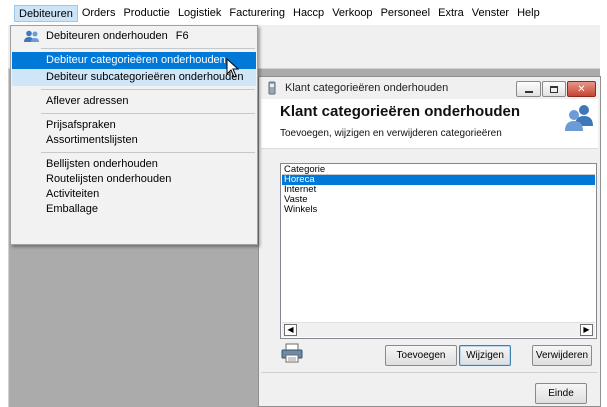 The height and width of the screenshot is (407, 607). I want to click on window-titlebar: Klant categorieëren onderhouden ✕, so click(429, 88).